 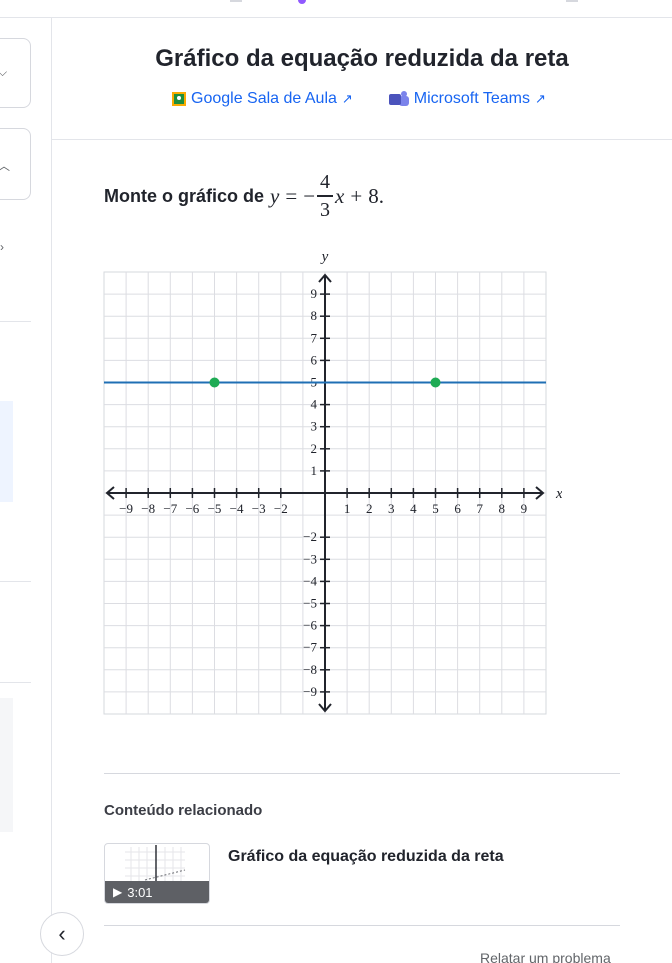 What do you see at coordinates (545, 956) in the screenshot?
I see `report-problem-link: Relatar um problema` at bounding box center [545, 956].